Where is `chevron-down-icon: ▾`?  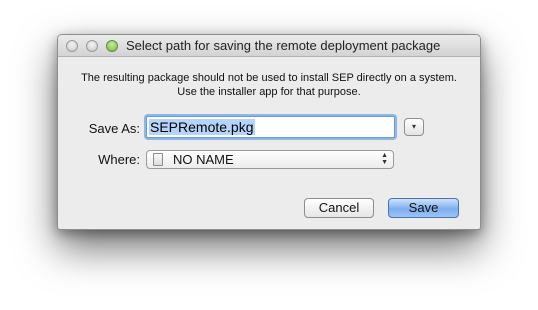
chevron-down-icon: ▾ is located at coordinates (413, 126).